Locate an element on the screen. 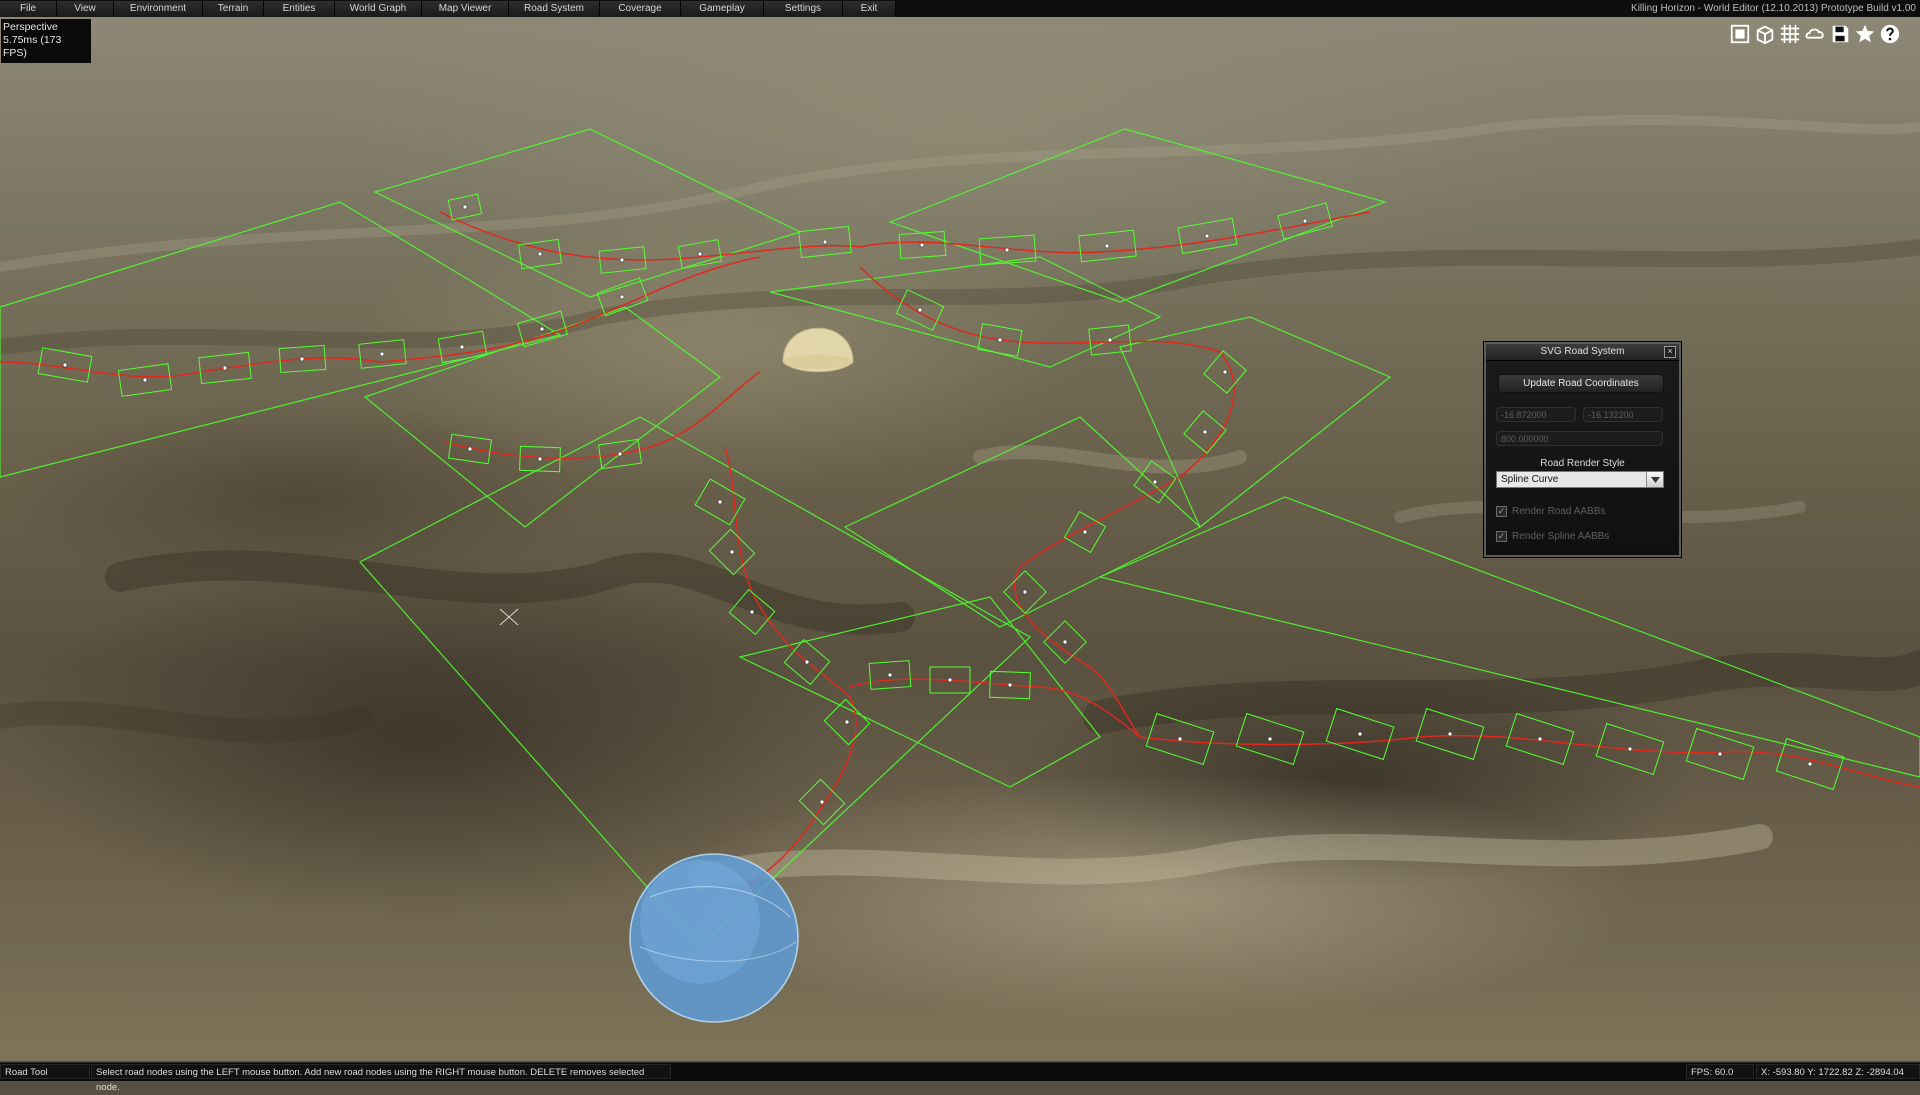  frame-time-label: 5.75ms (173 FPS) is located at coordinates (32, 46).